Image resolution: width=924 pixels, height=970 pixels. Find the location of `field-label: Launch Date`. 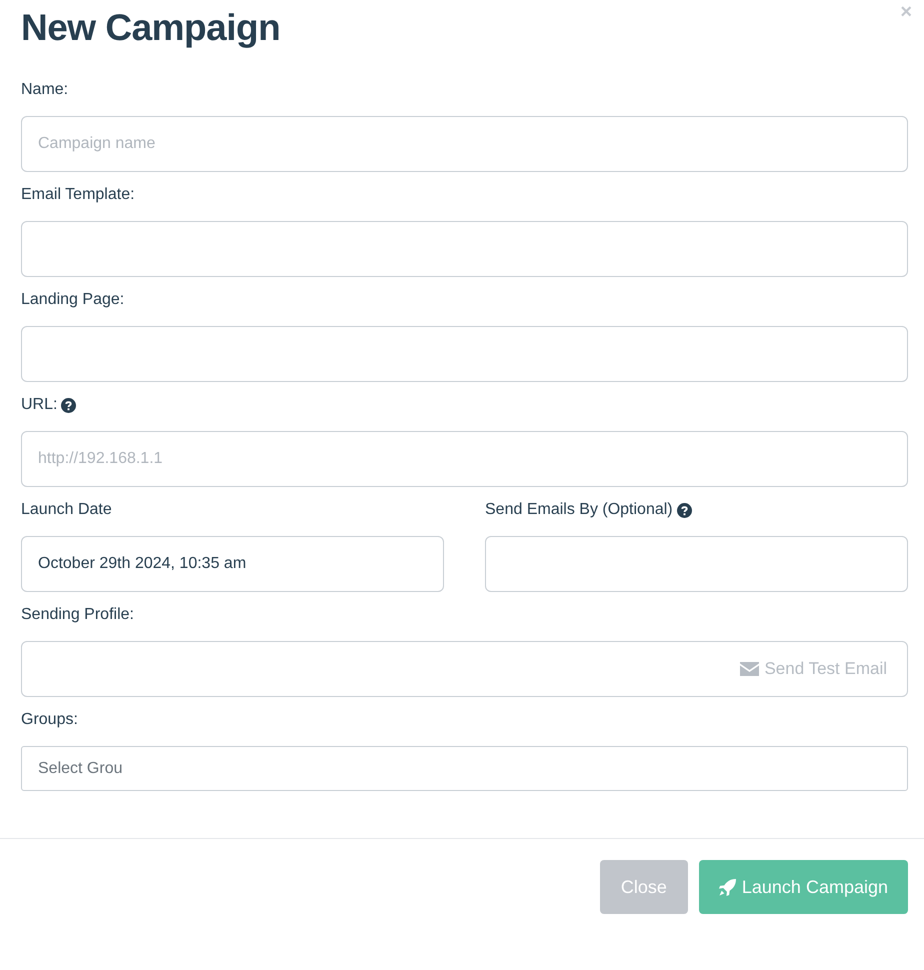

field-label: Launch Date is located at coordinates (66, 510).